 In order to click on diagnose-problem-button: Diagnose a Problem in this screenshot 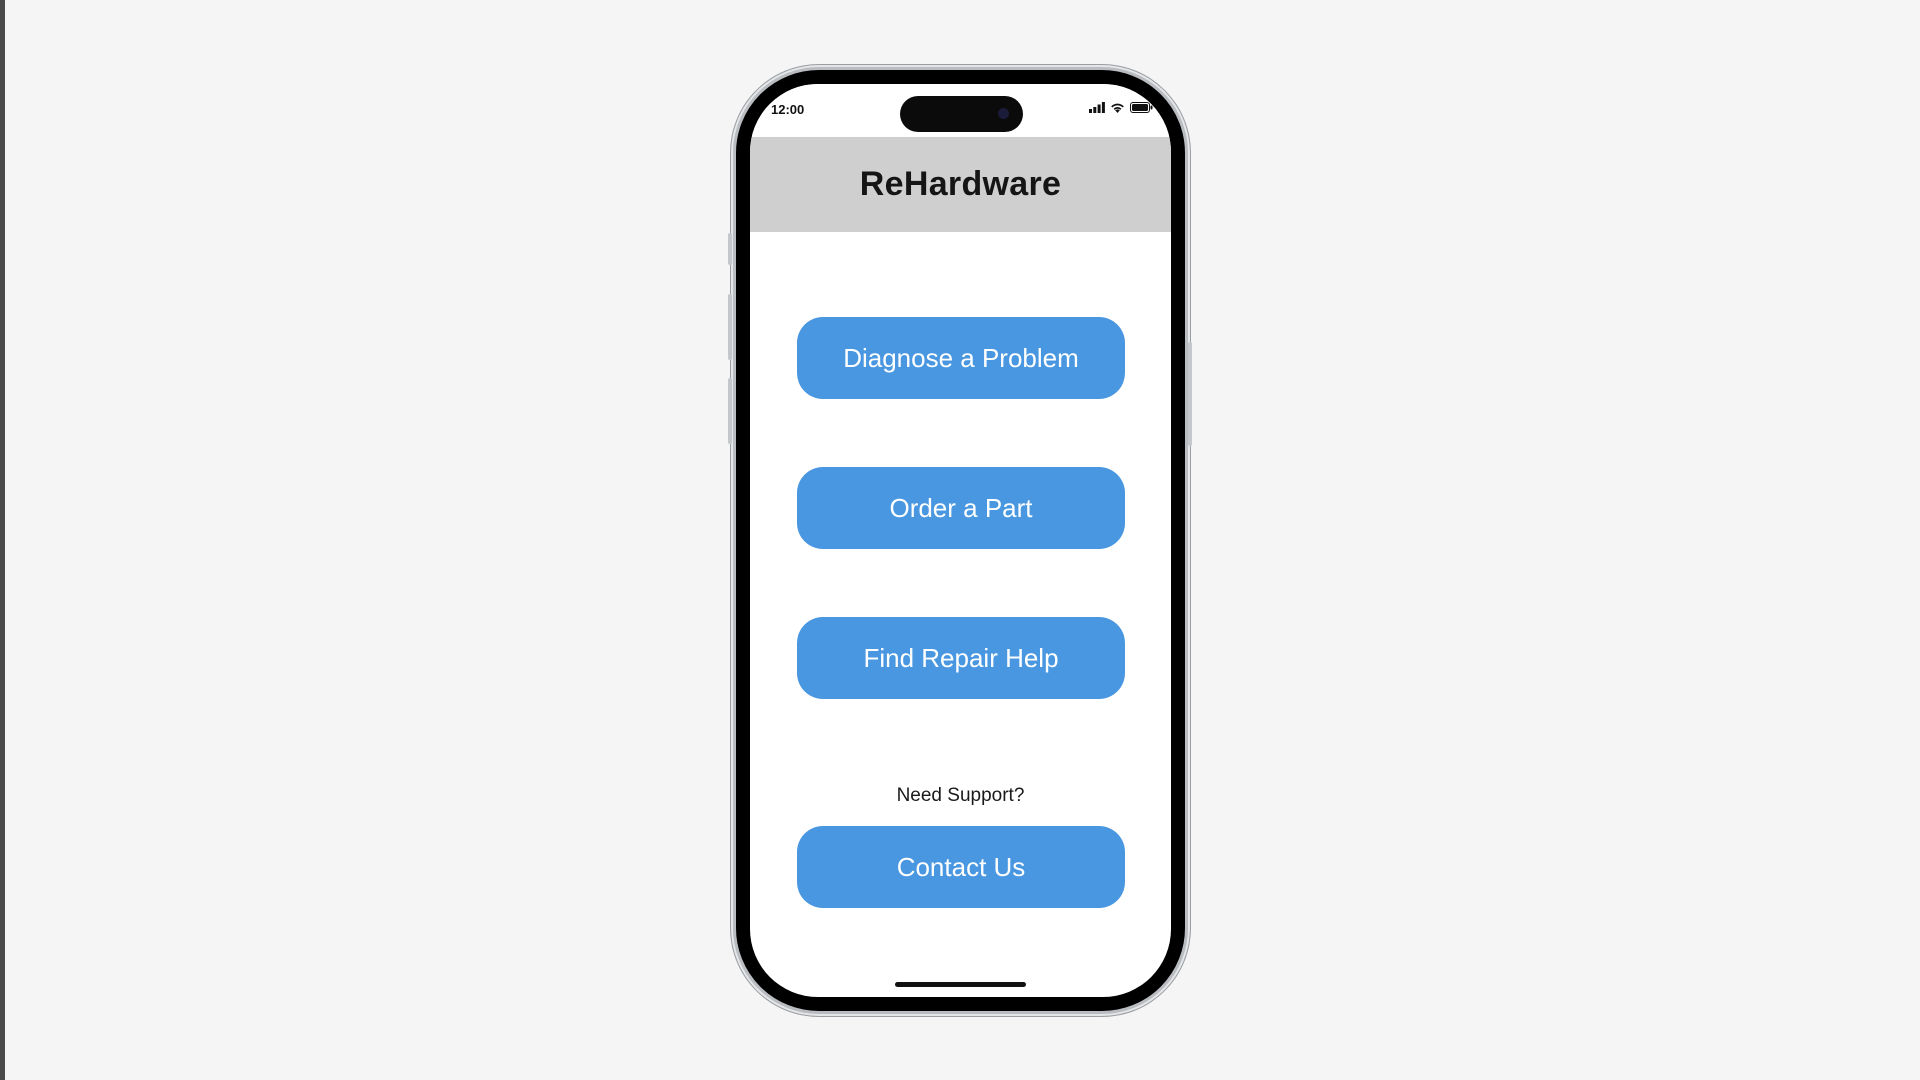, I will do `click(961, 358)`.